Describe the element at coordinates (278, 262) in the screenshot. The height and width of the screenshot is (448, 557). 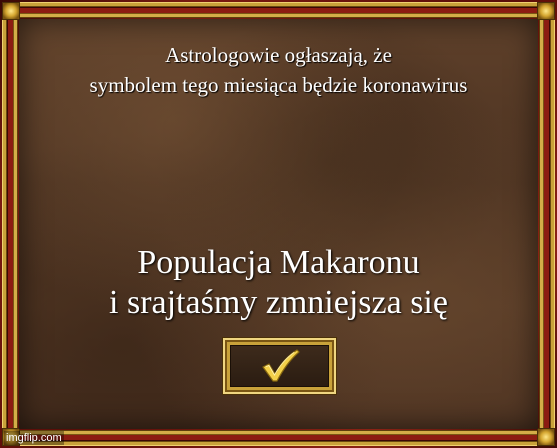
I see `main-message-line-1: Populacja Makaronu` at that location.